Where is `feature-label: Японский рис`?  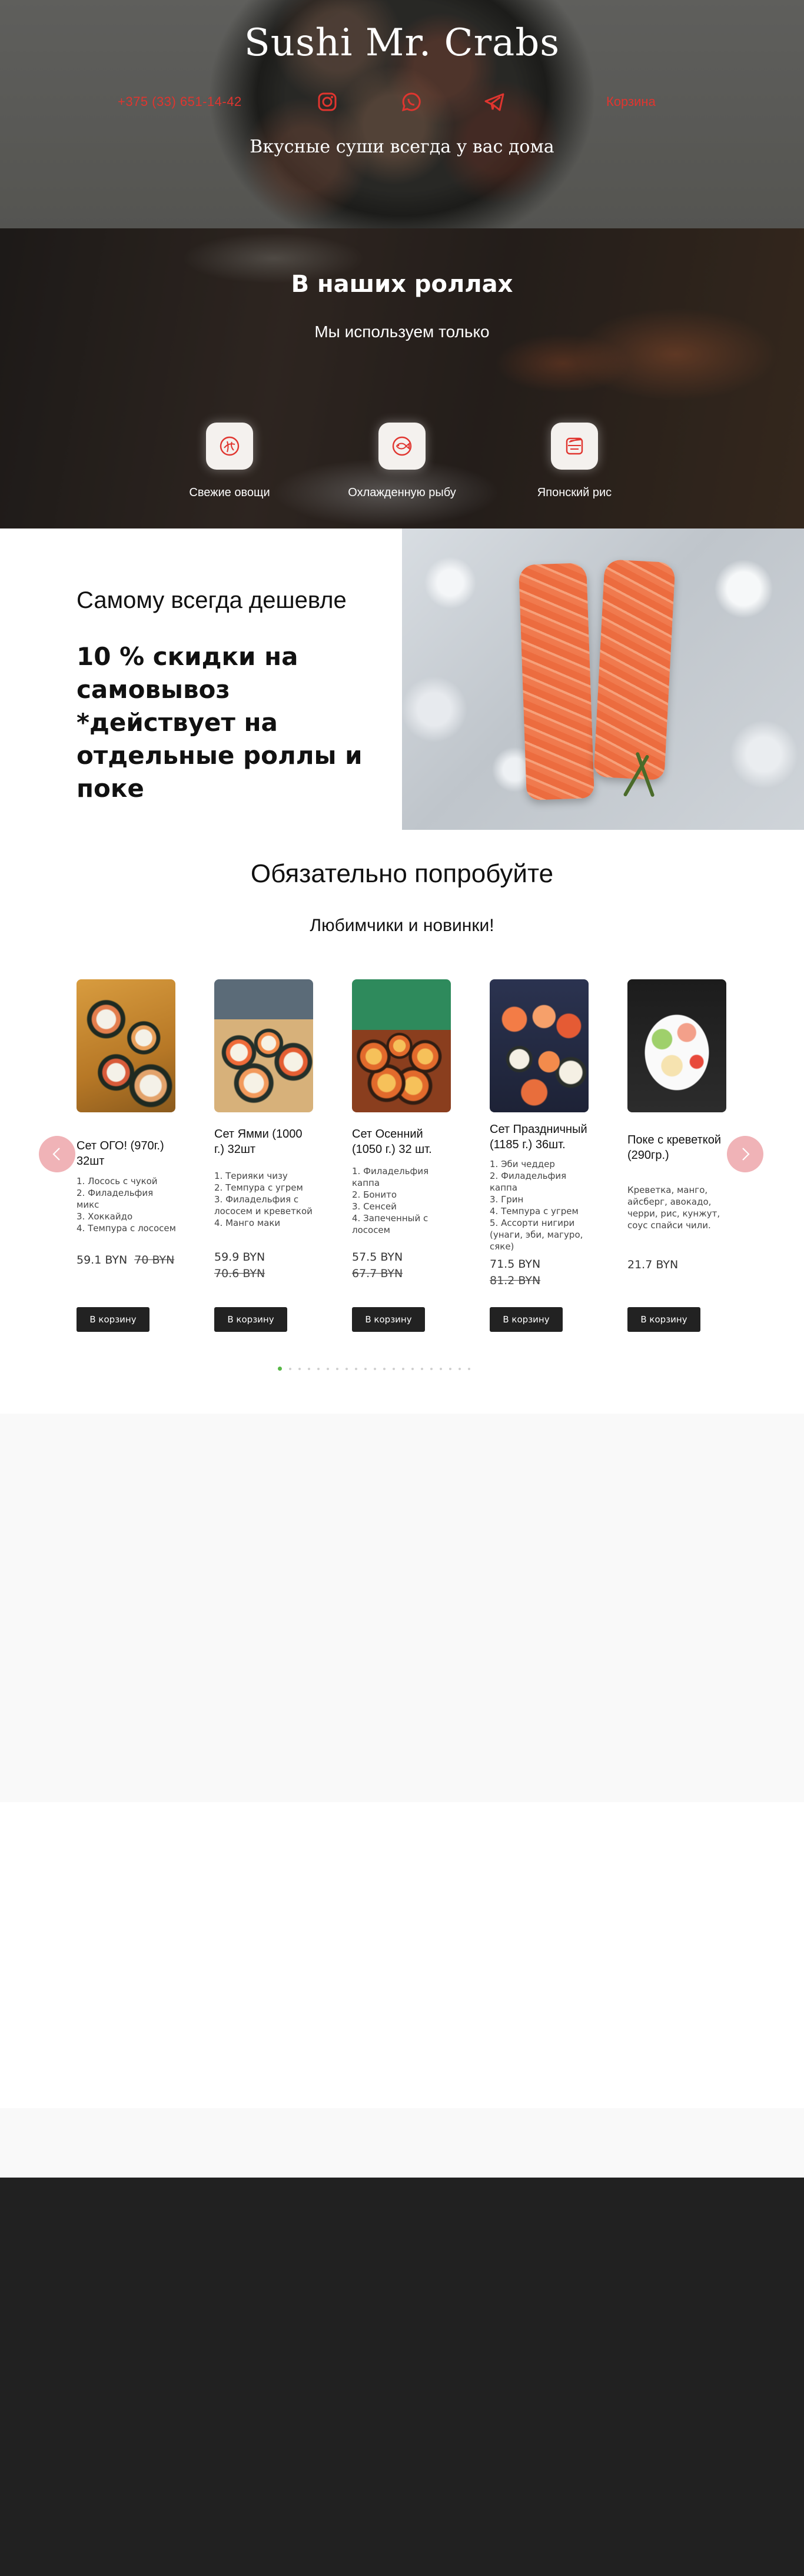 feature-label: Японский рис is located at coordinates (574, 492).